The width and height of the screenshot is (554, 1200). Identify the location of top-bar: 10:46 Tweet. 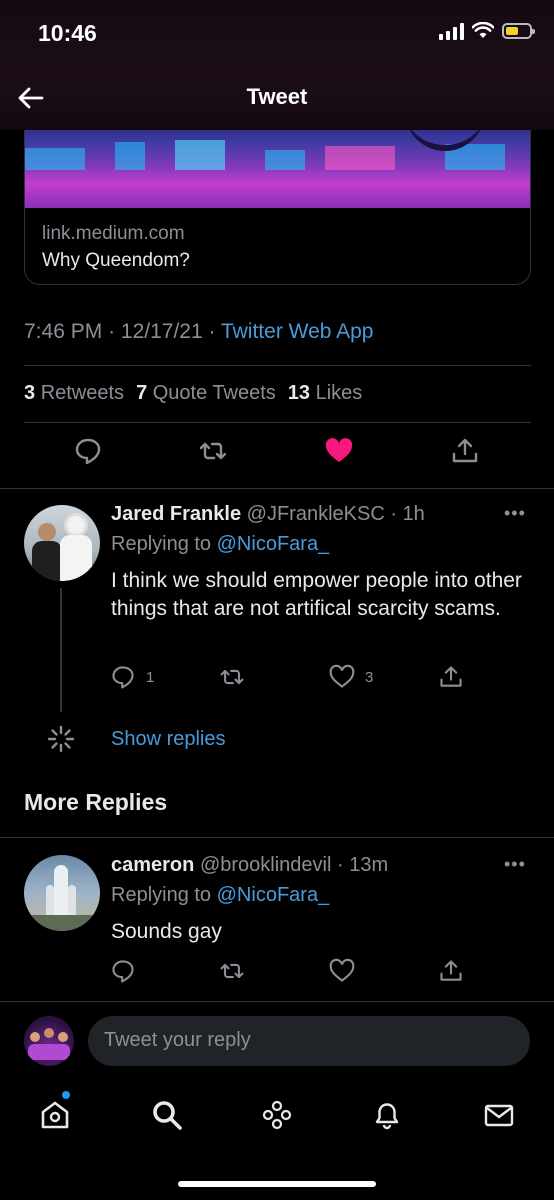
(277, 65).